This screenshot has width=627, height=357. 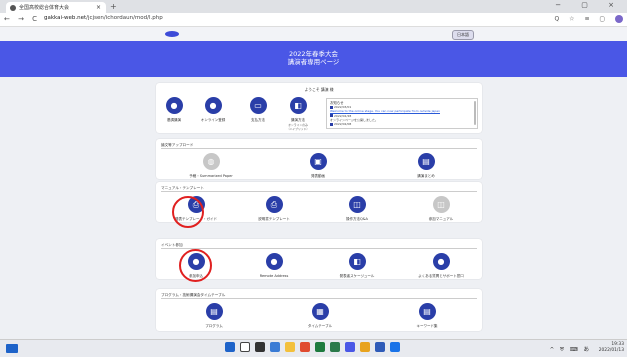 I want to click on outlook-icon, so click(x=395, y=347).